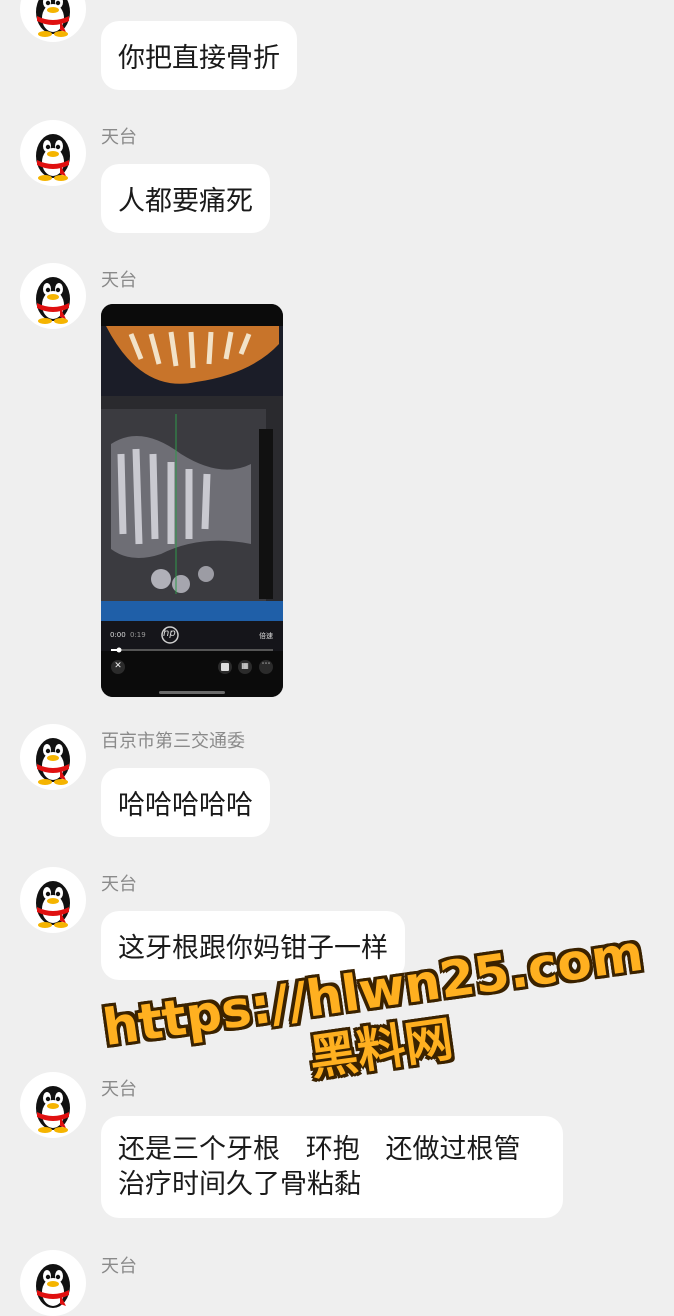 This screenshot has width=674, height=1316. I want to click on close-icon: ✕, so click(118, 667).